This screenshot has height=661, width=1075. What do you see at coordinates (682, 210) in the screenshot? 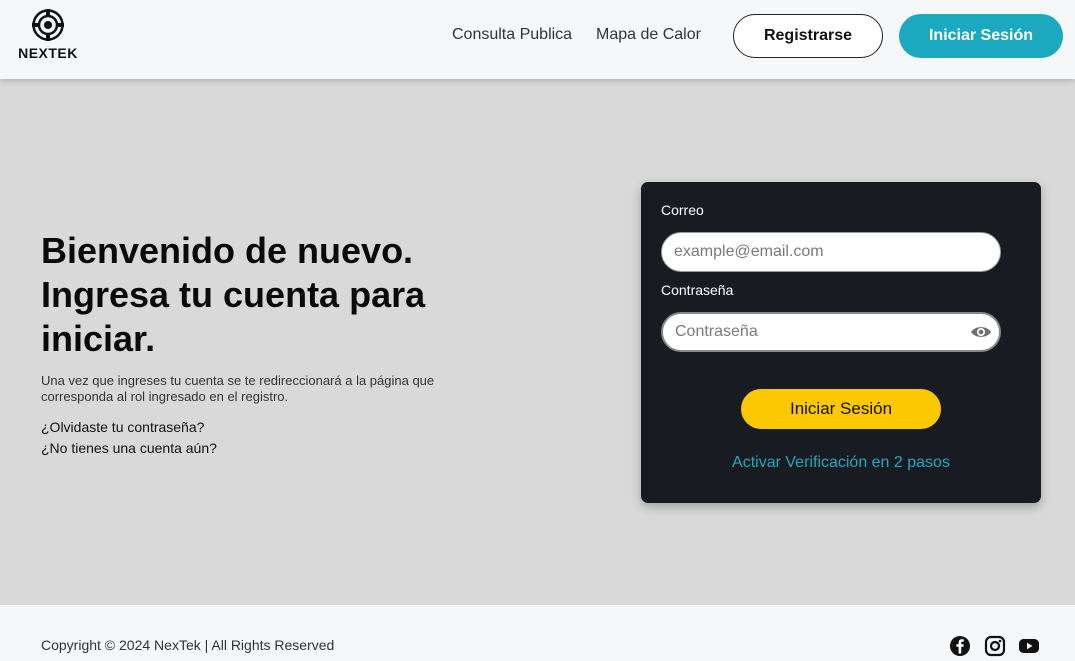
I see `email-label: Correo` at bounding box center [682, 210].